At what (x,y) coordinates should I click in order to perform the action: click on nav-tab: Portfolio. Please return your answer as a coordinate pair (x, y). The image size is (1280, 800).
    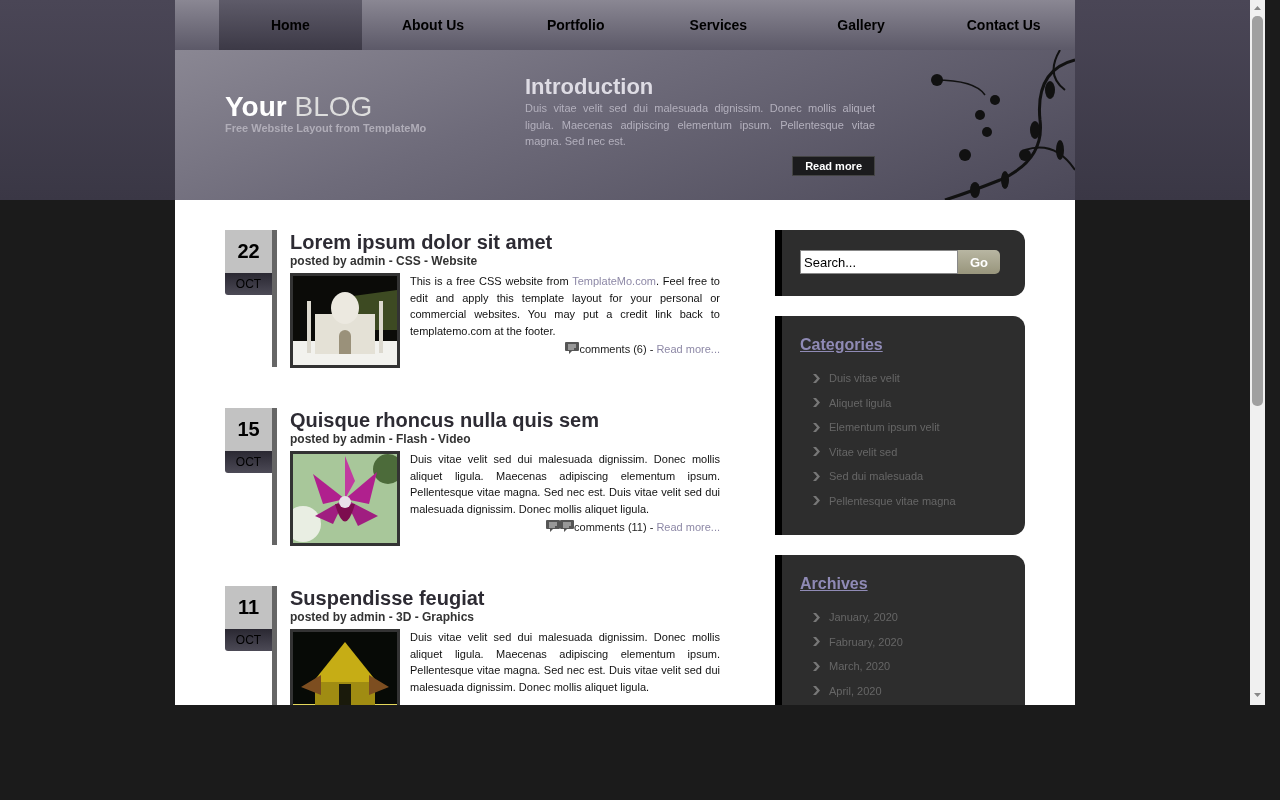
    Looking at the image, I should click on (575, 25).